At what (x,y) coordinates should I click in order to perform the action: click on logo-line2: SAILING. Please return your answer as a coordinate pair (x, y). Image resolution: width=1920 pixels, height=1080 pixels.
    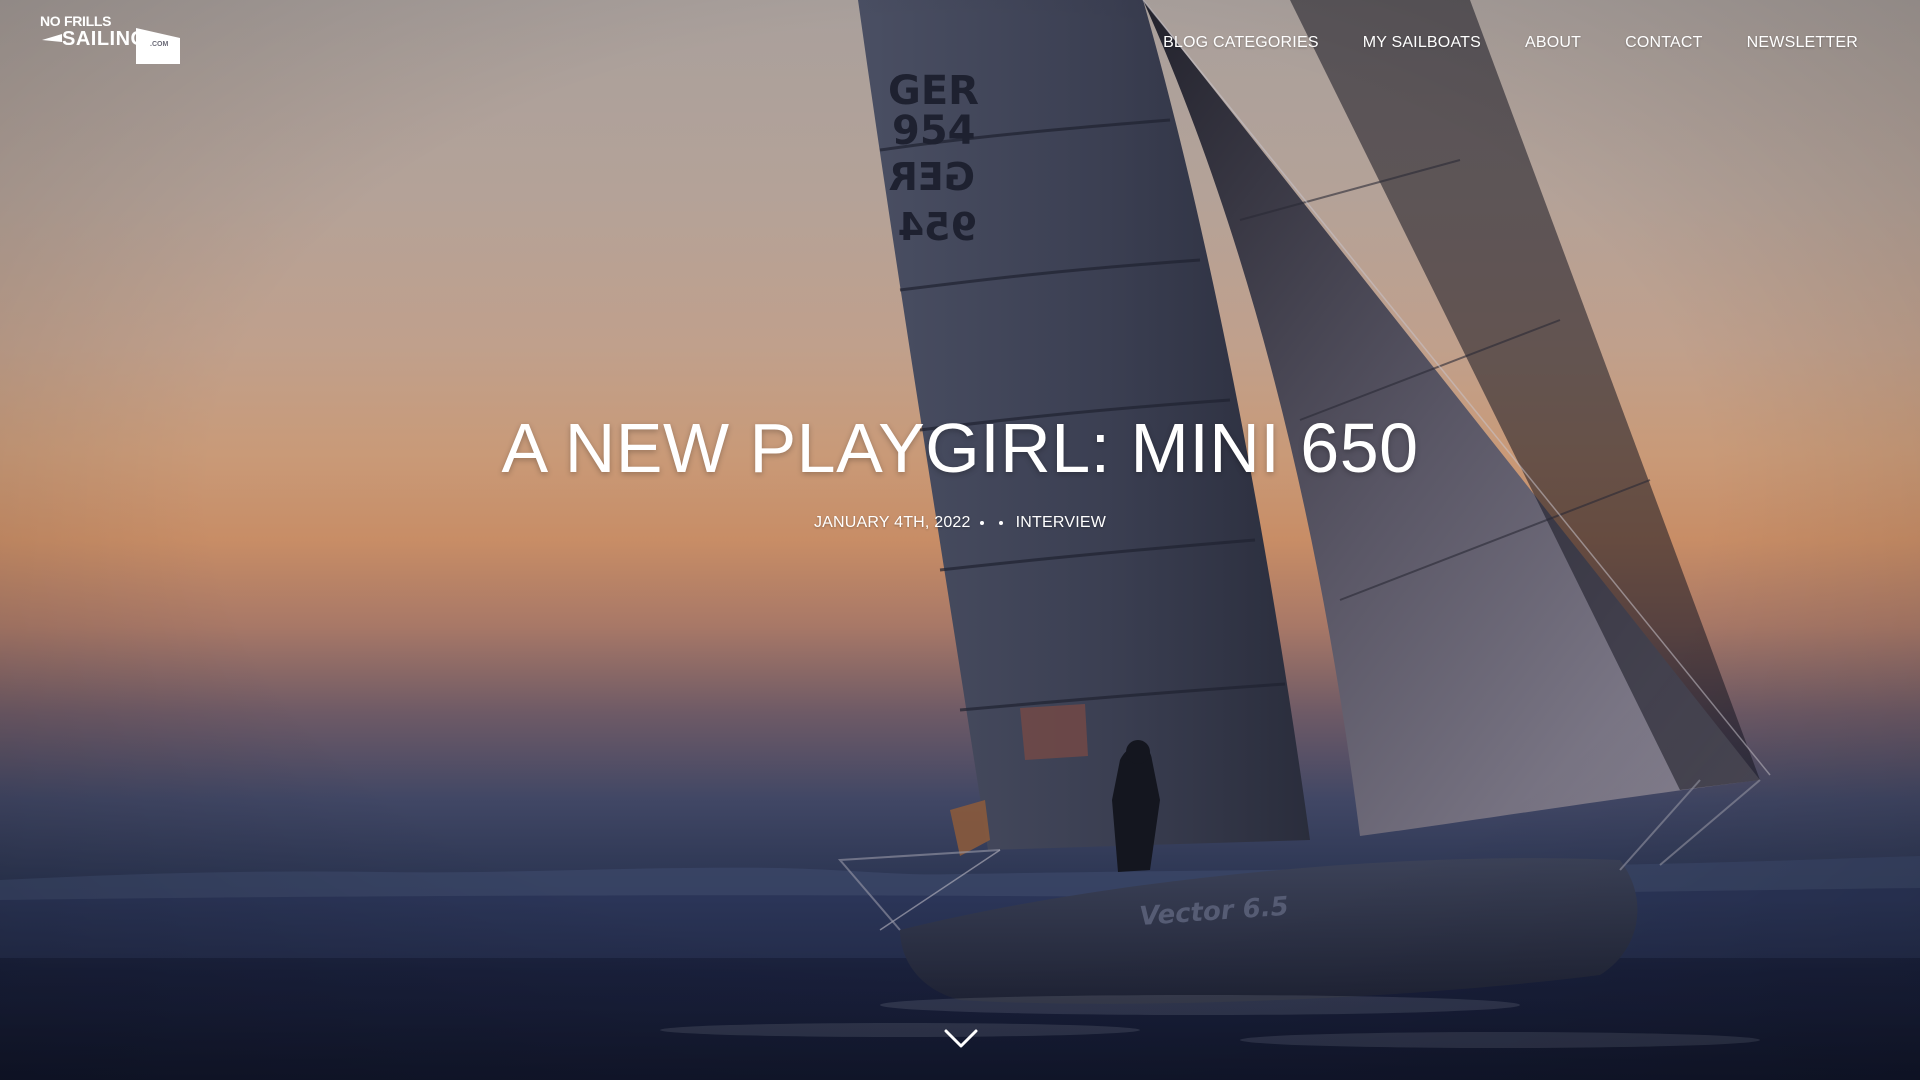
    Looking at the image, I should click on (104, 39).